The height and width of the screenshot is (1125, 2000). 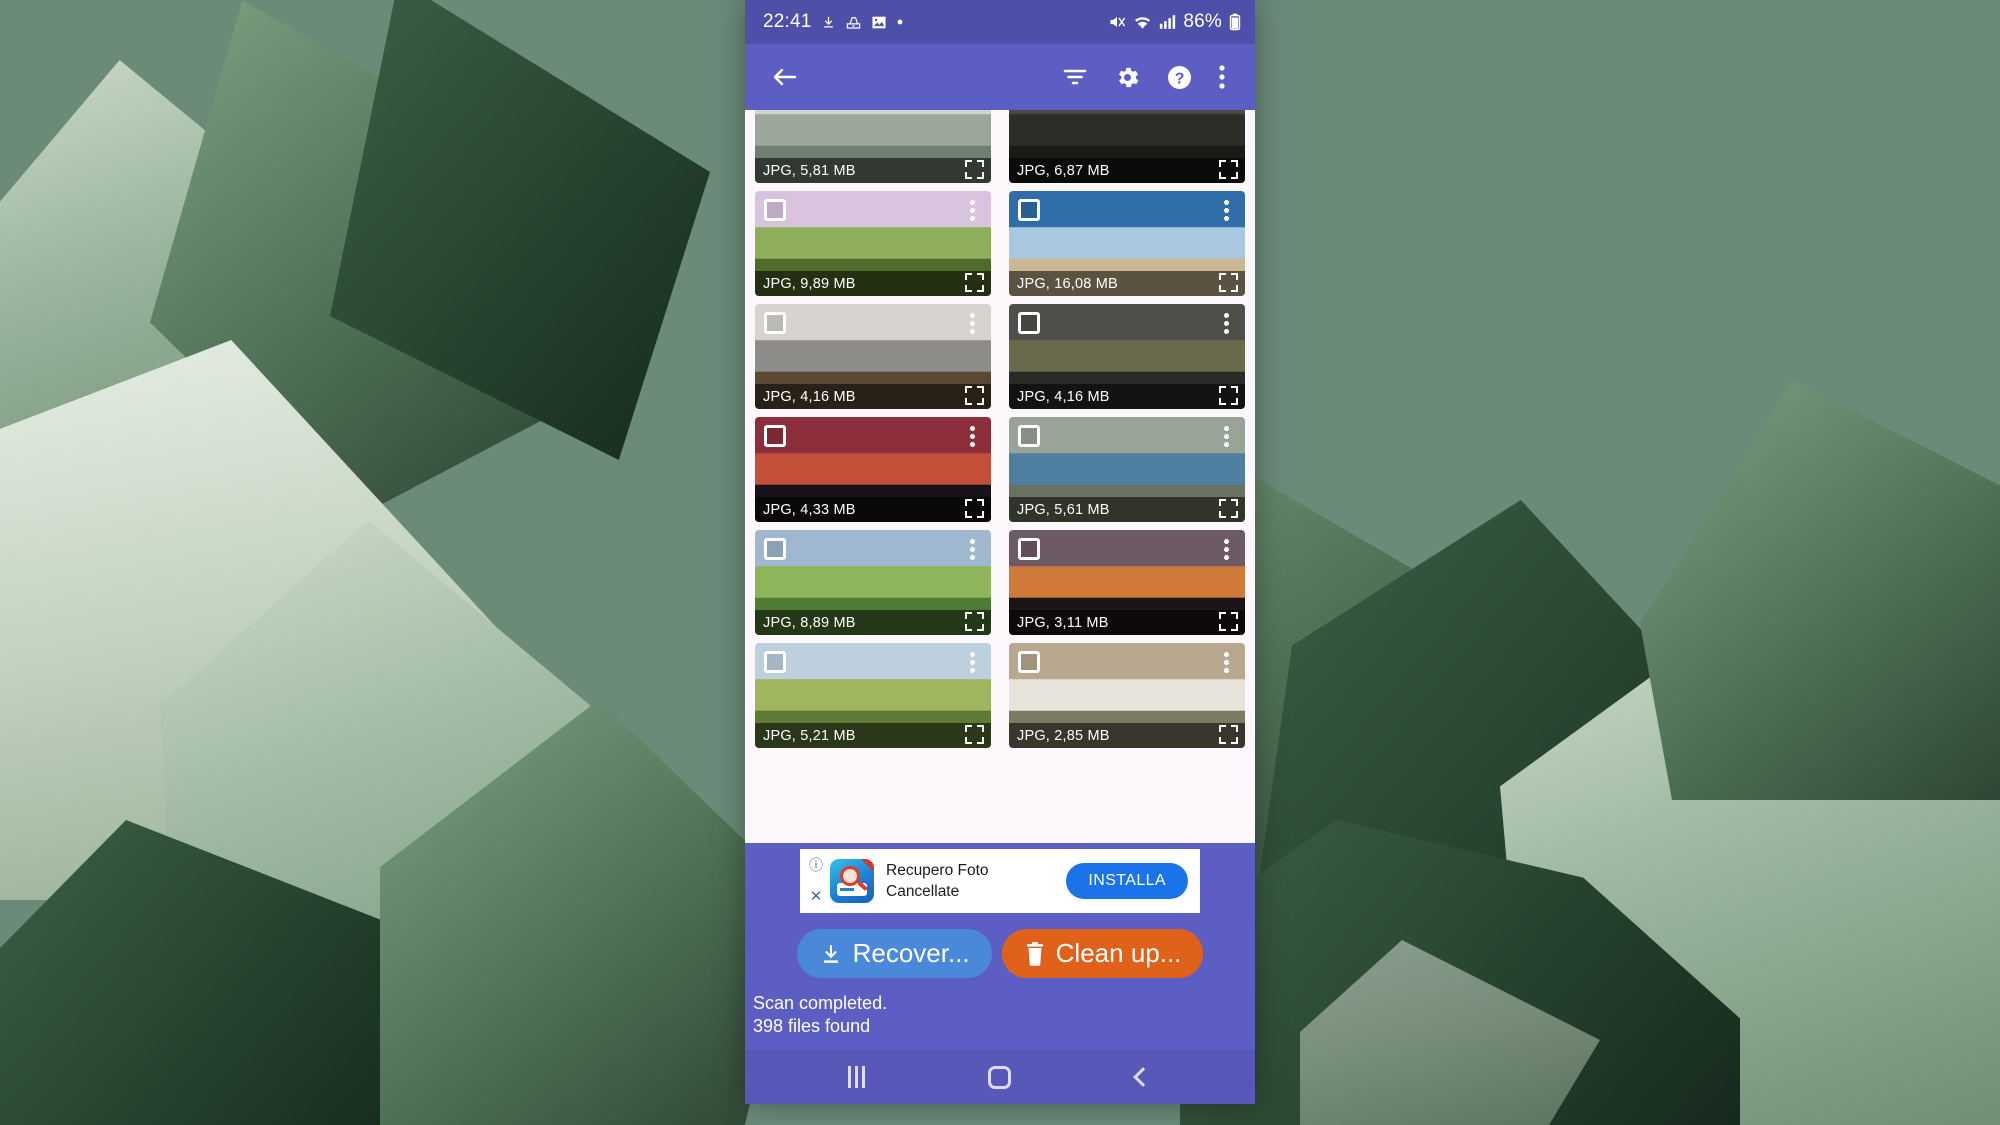 I want to click on ad-title-line1: Recupero Foto, so click(x=937, y=870).